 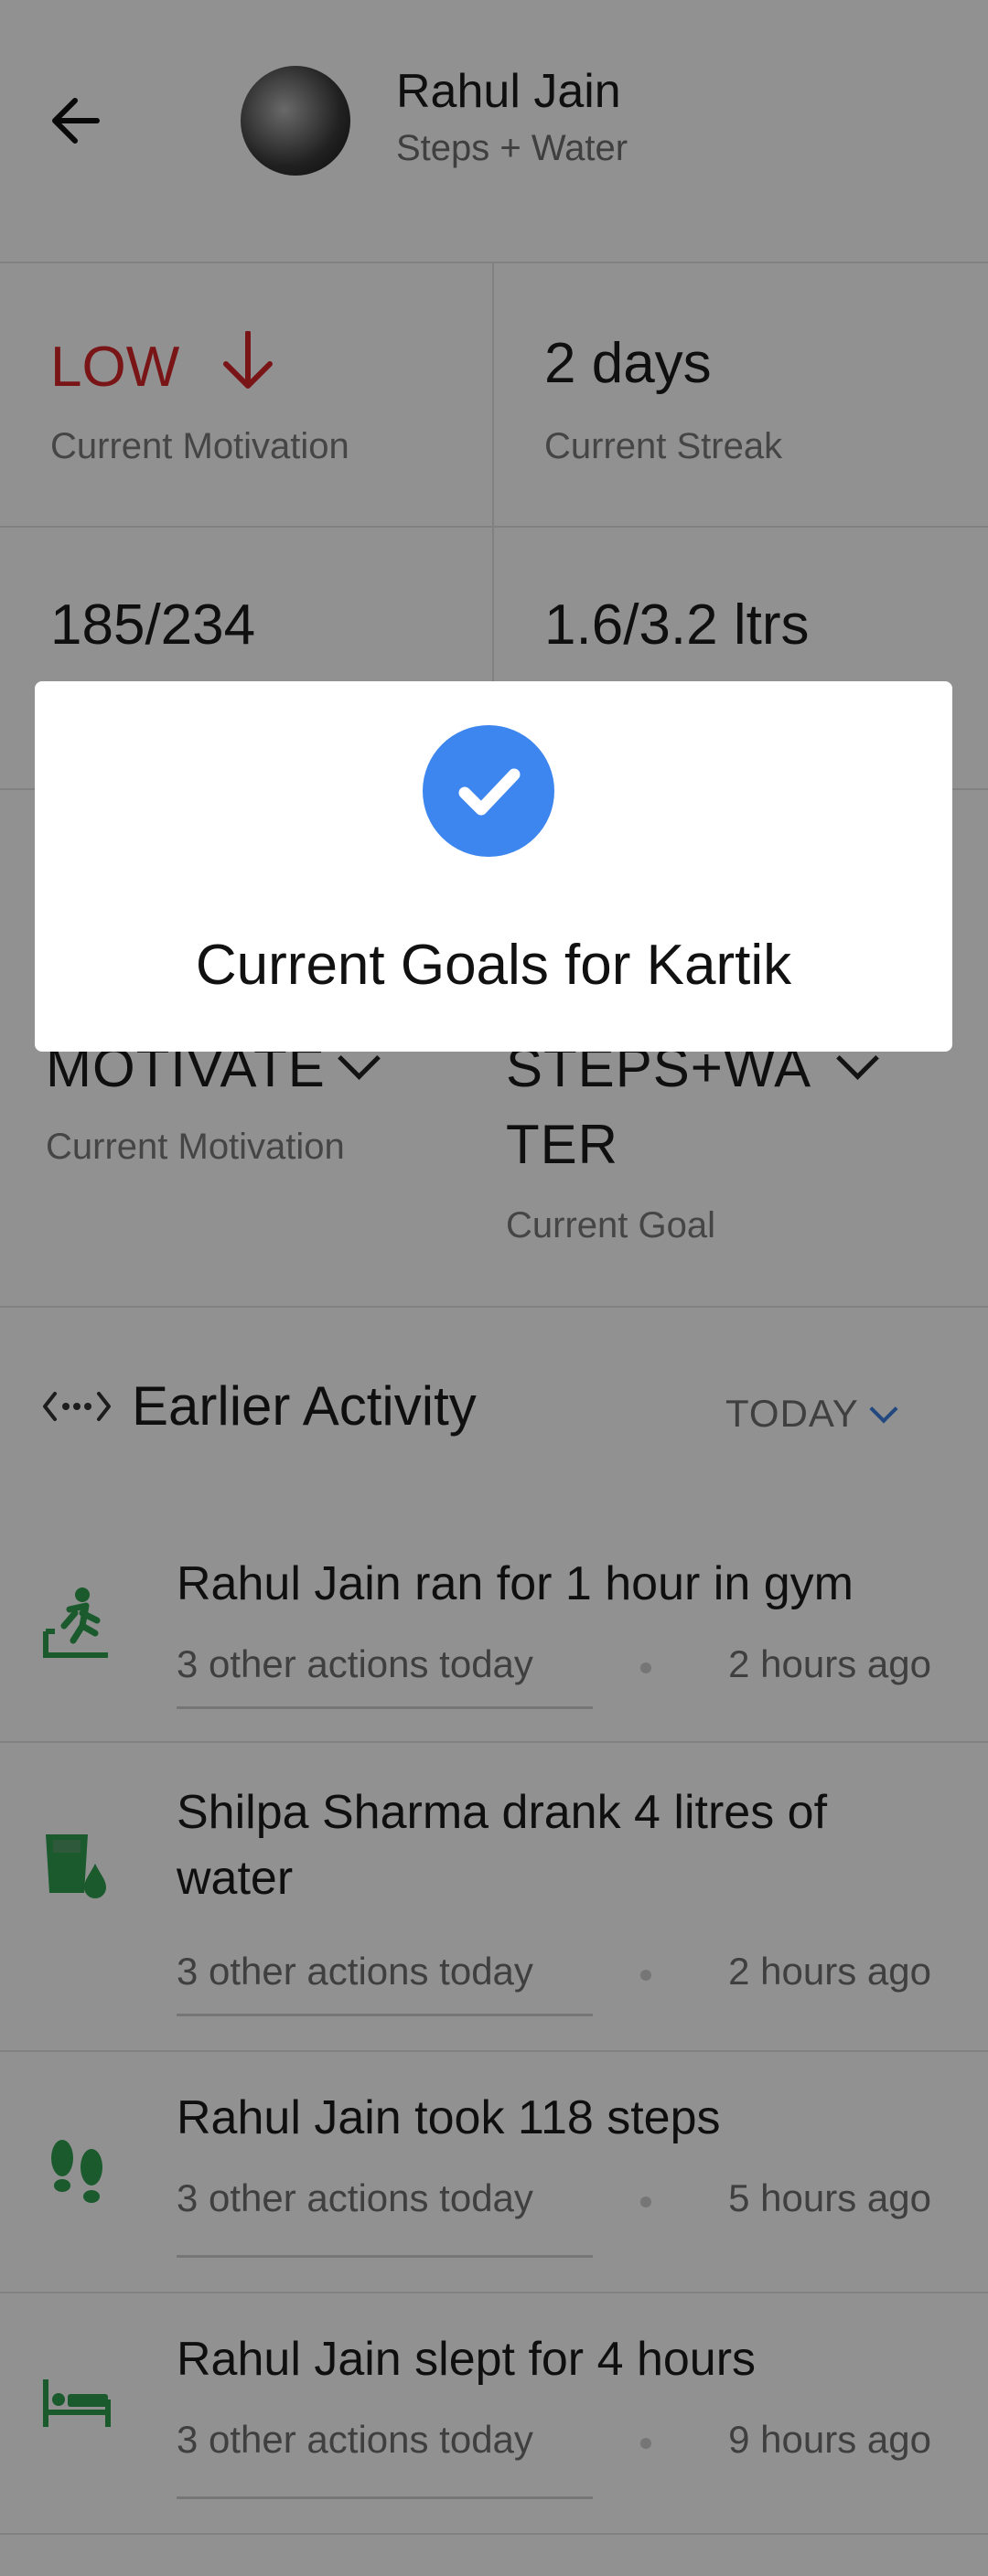 I want to click on dialog-title: Current Goals for Kartik, so click(x=493, y=965).